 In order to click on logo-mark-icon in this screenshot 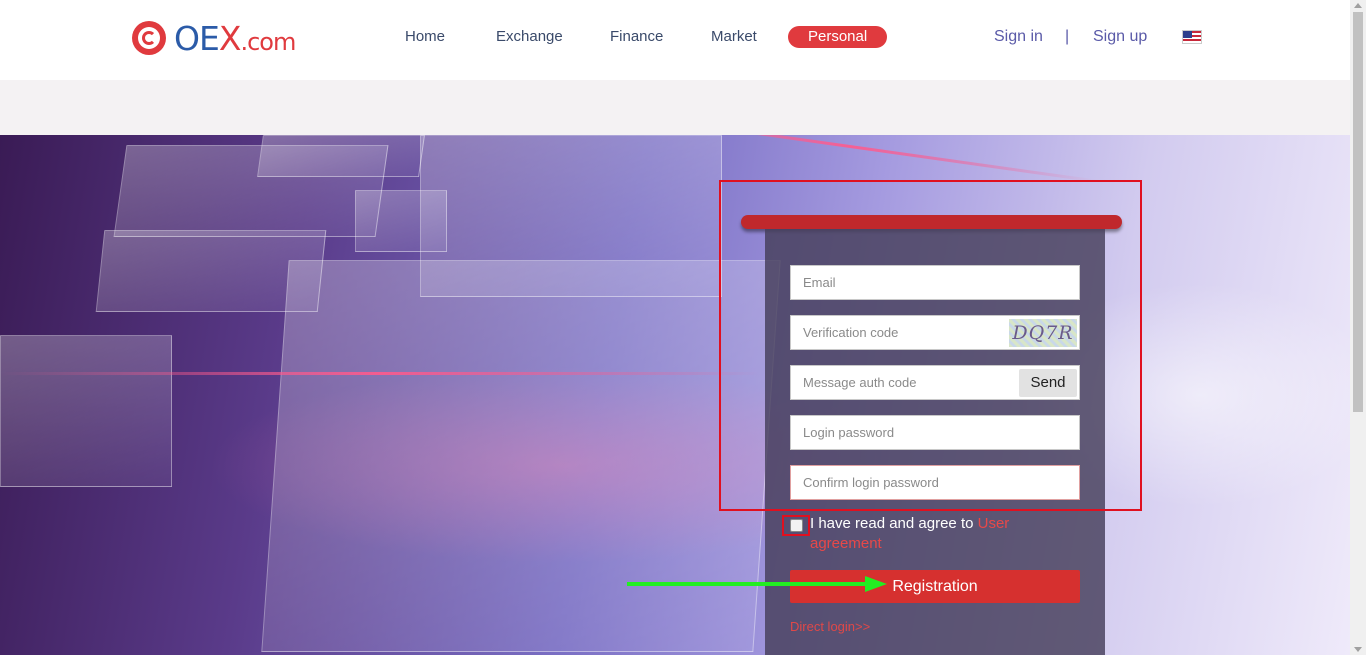, I will do `click(149, 38)`.